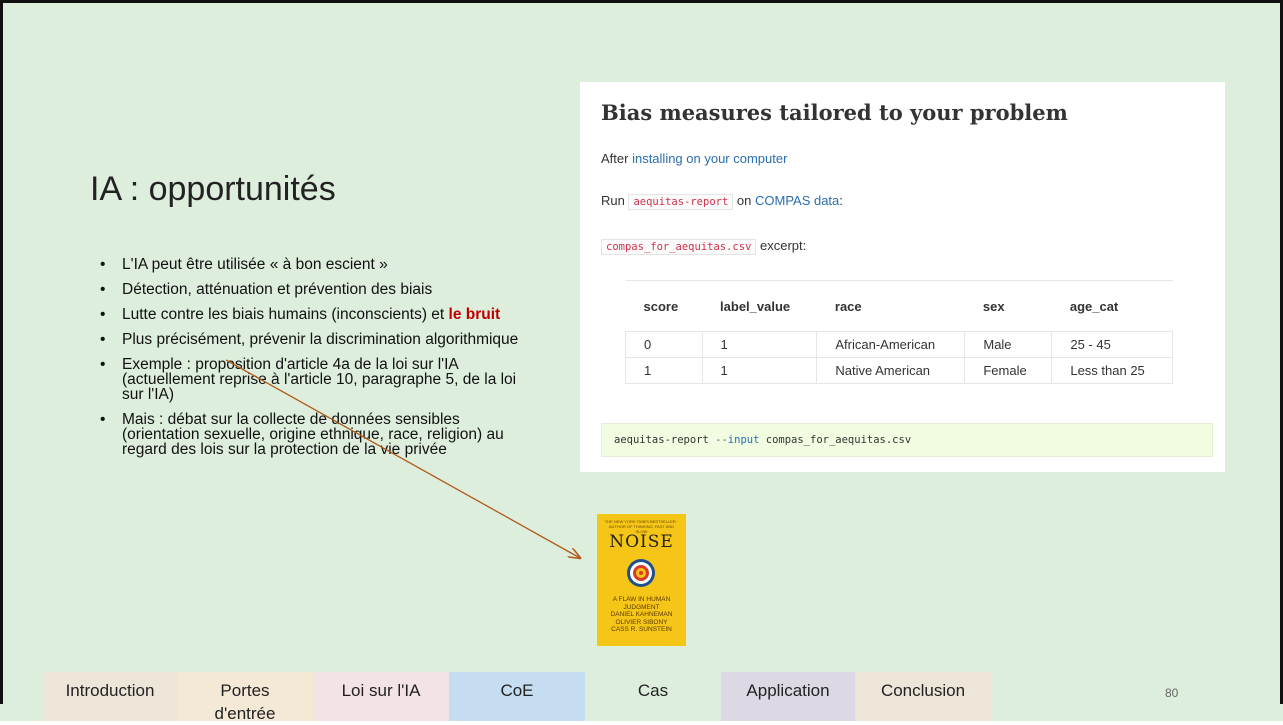 This screenshot has height=725, width=1283. I want to click on tab-loi-sur-ia: Loi sur l'IA, so click(381, 696).